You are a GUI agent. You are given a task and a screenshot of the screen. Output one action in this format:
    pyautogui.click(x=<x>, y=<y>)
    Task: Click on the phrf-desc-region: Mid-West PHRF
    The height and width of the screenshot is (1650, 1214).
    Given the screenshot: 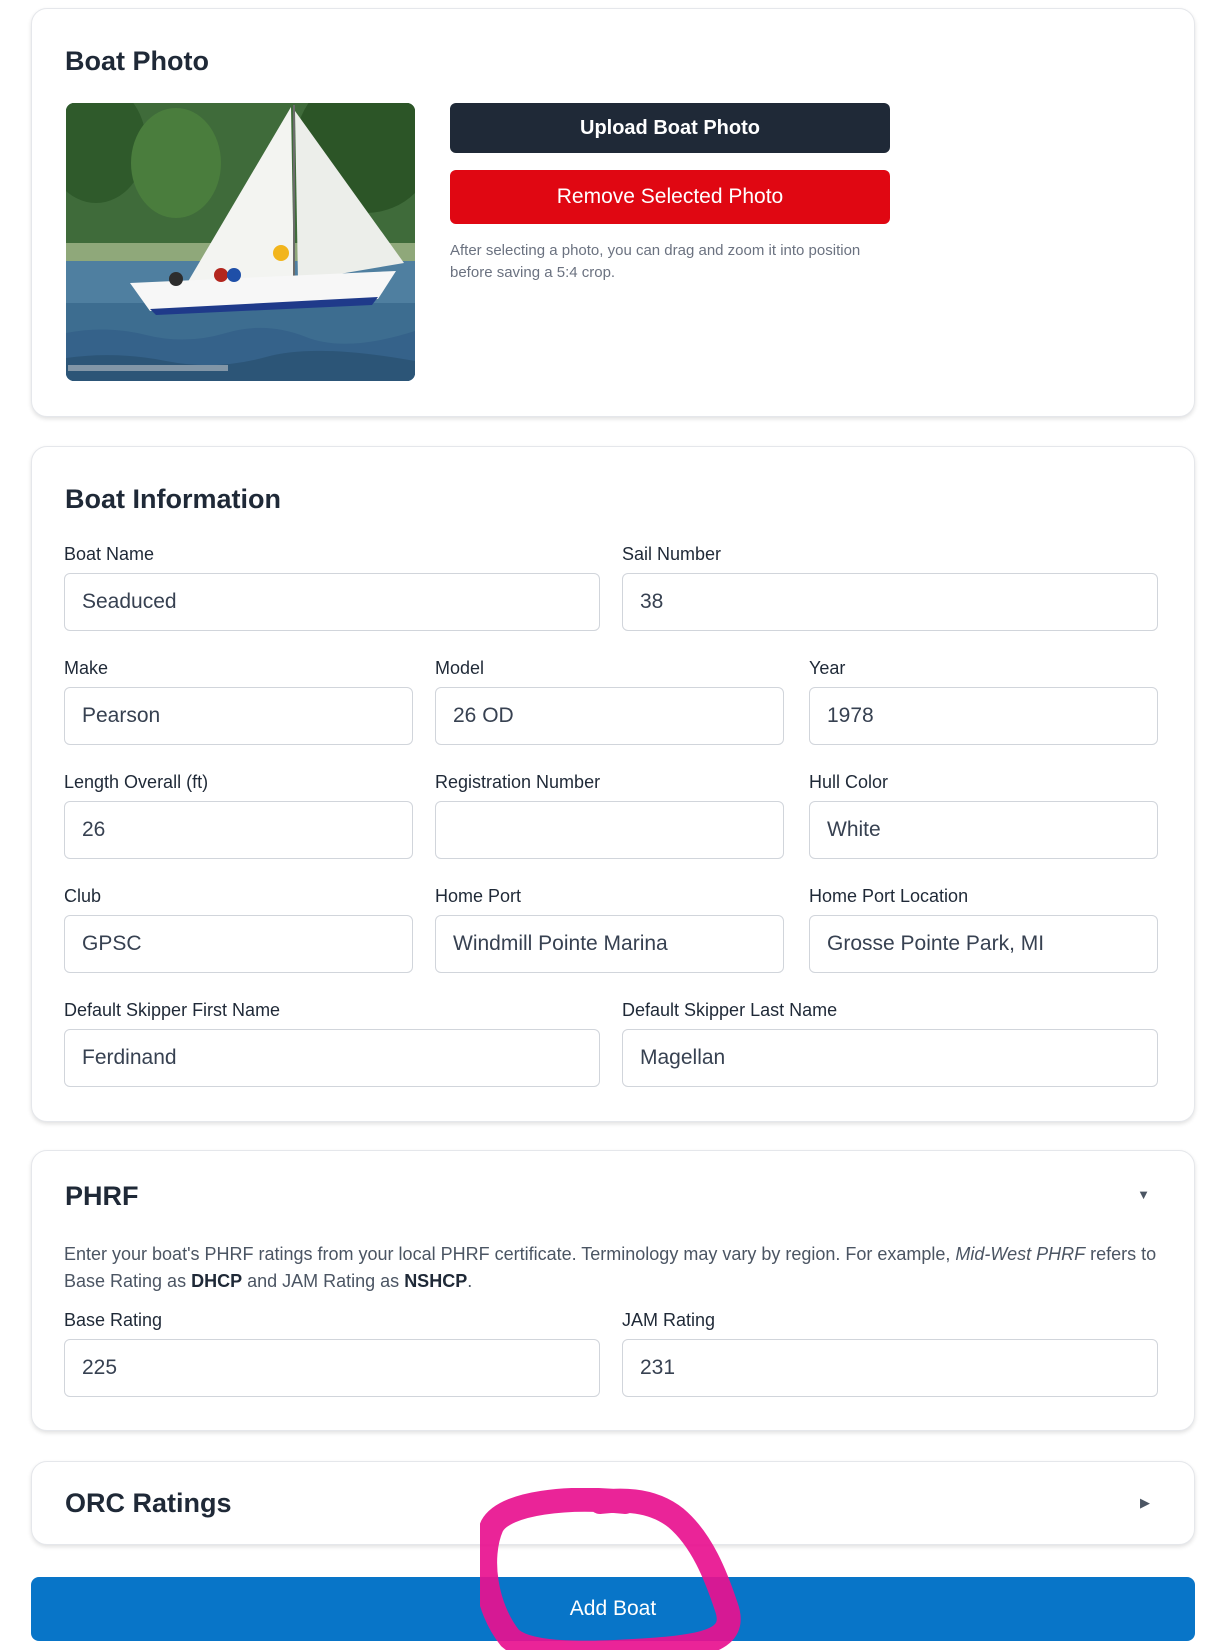 What is the action you would take?
    pyautogui.click(x=1020, y=1254)
    